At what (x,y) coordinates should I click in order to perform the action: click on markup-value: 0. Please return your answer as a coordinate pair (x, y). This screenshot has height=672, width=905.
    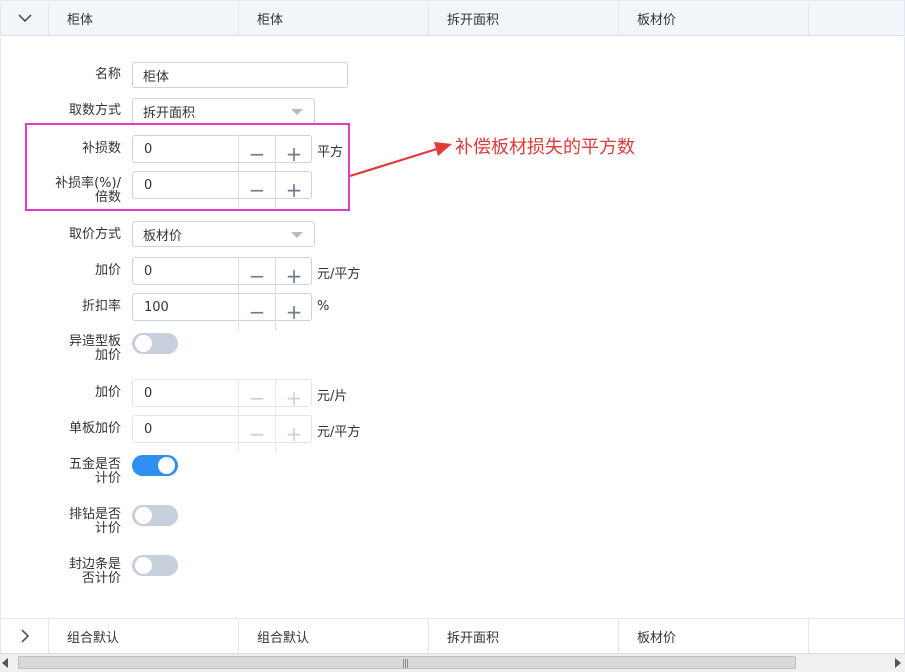
    Looking at the image, I should click on (148, 271).